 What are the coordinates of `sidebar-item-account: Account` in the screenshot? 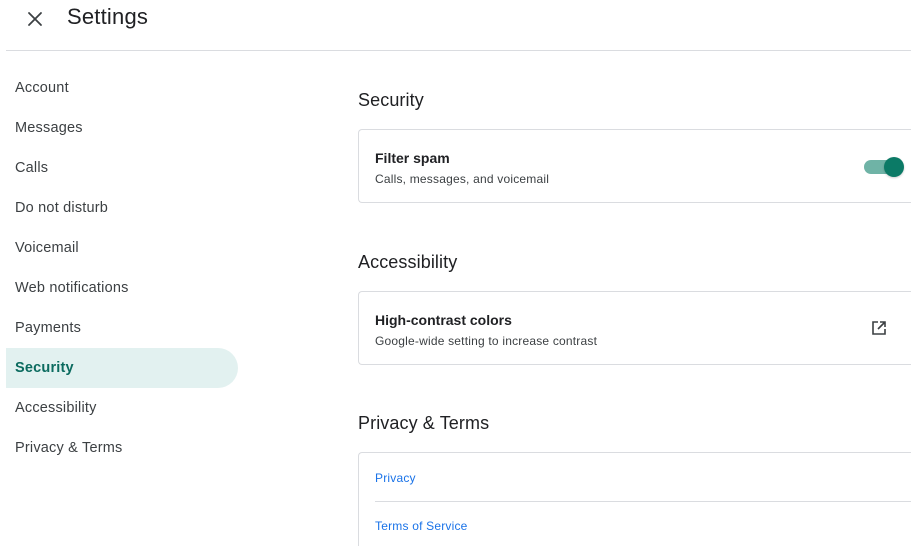 It's located at (120, 88).